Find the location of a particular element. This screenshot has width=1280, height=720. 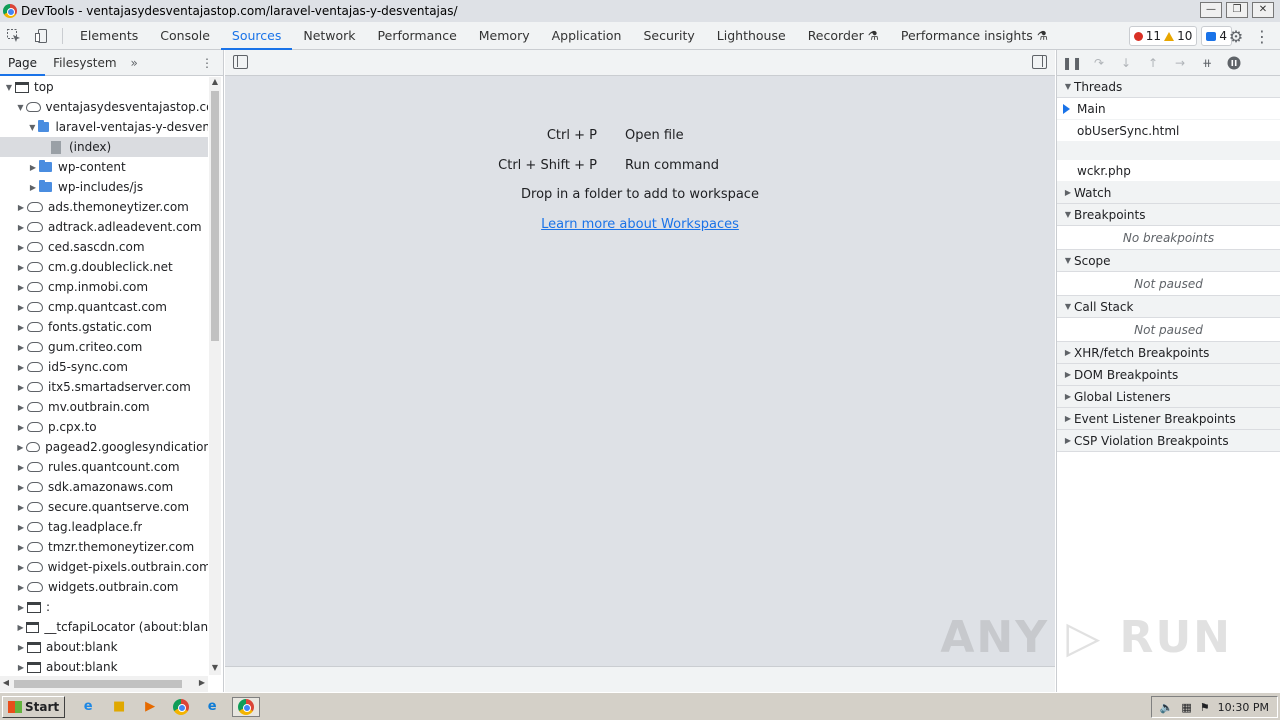

folder-icon: ■ is located at coordinates (119, 707).